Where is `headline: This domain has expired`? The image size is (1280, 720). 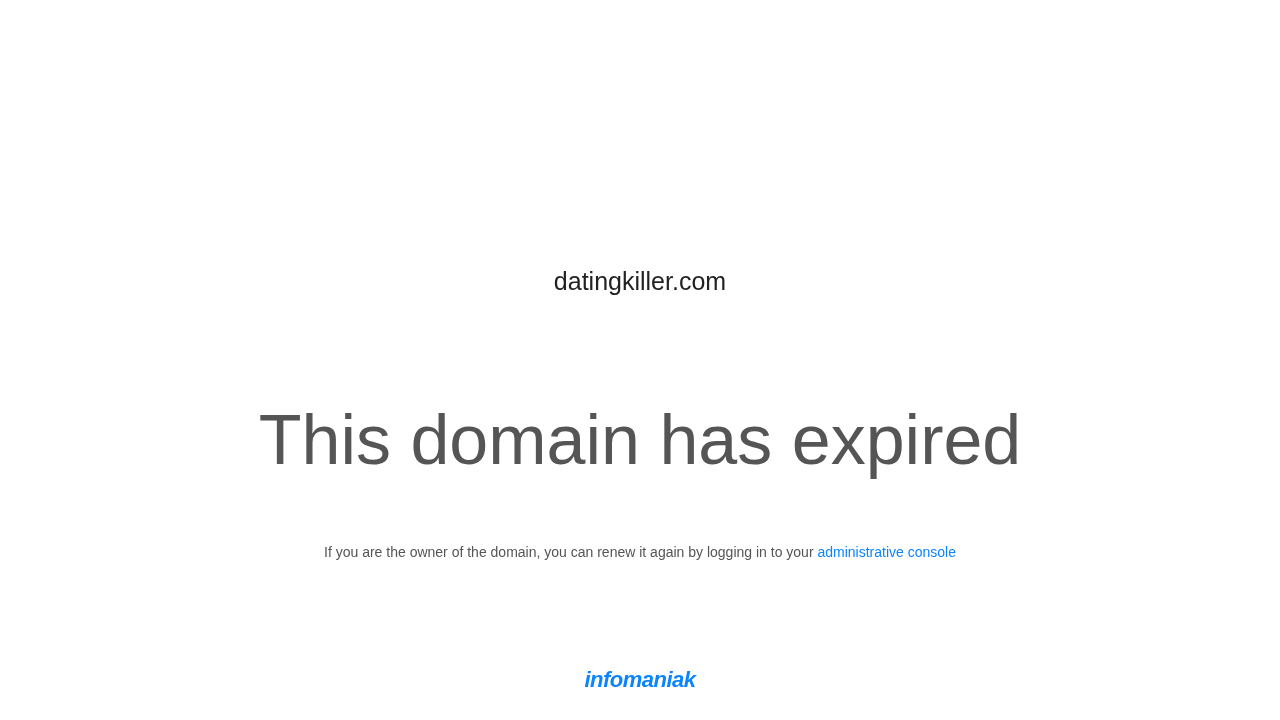 headline: This domain has expired is located at coordinates (640, 440).